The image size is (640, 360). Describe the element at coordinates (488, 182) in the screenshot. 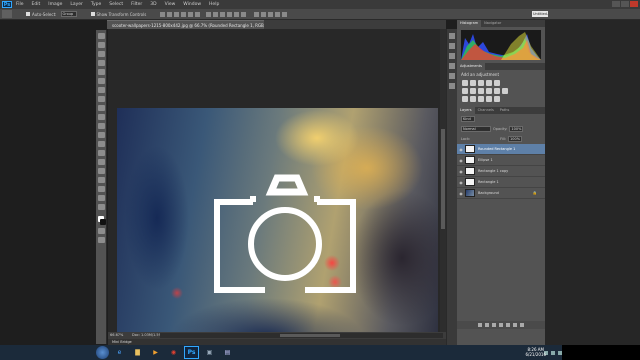

I see `layer-name: Rectangle 1` at that location.